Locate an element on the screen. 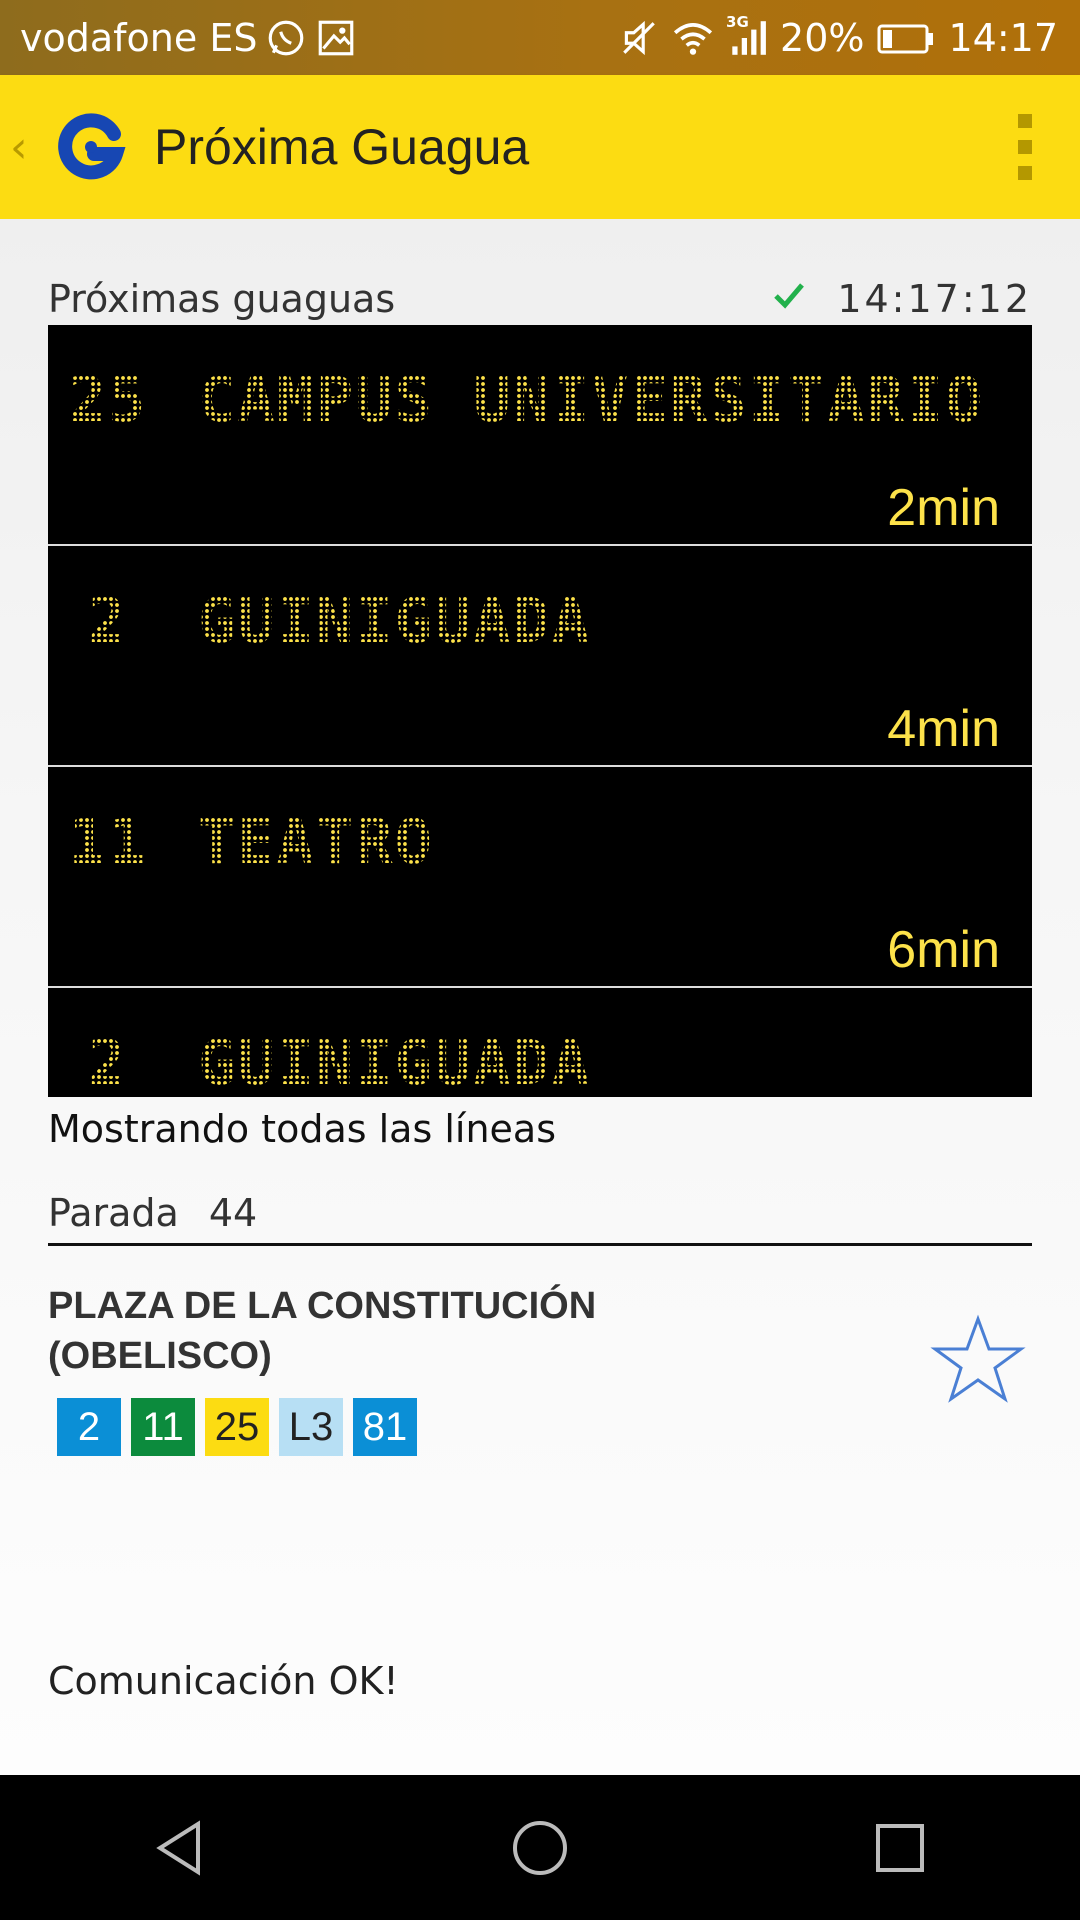  arrival-destination: CAMPUS UNIVERSITARIO is located at coordinates (591, 399).